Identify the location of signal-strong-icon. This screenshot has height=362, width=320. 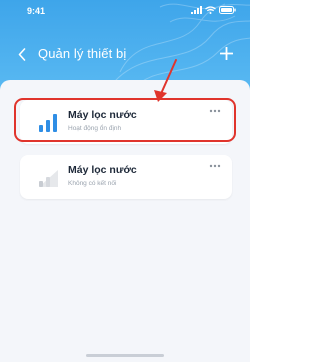
(48, 123).